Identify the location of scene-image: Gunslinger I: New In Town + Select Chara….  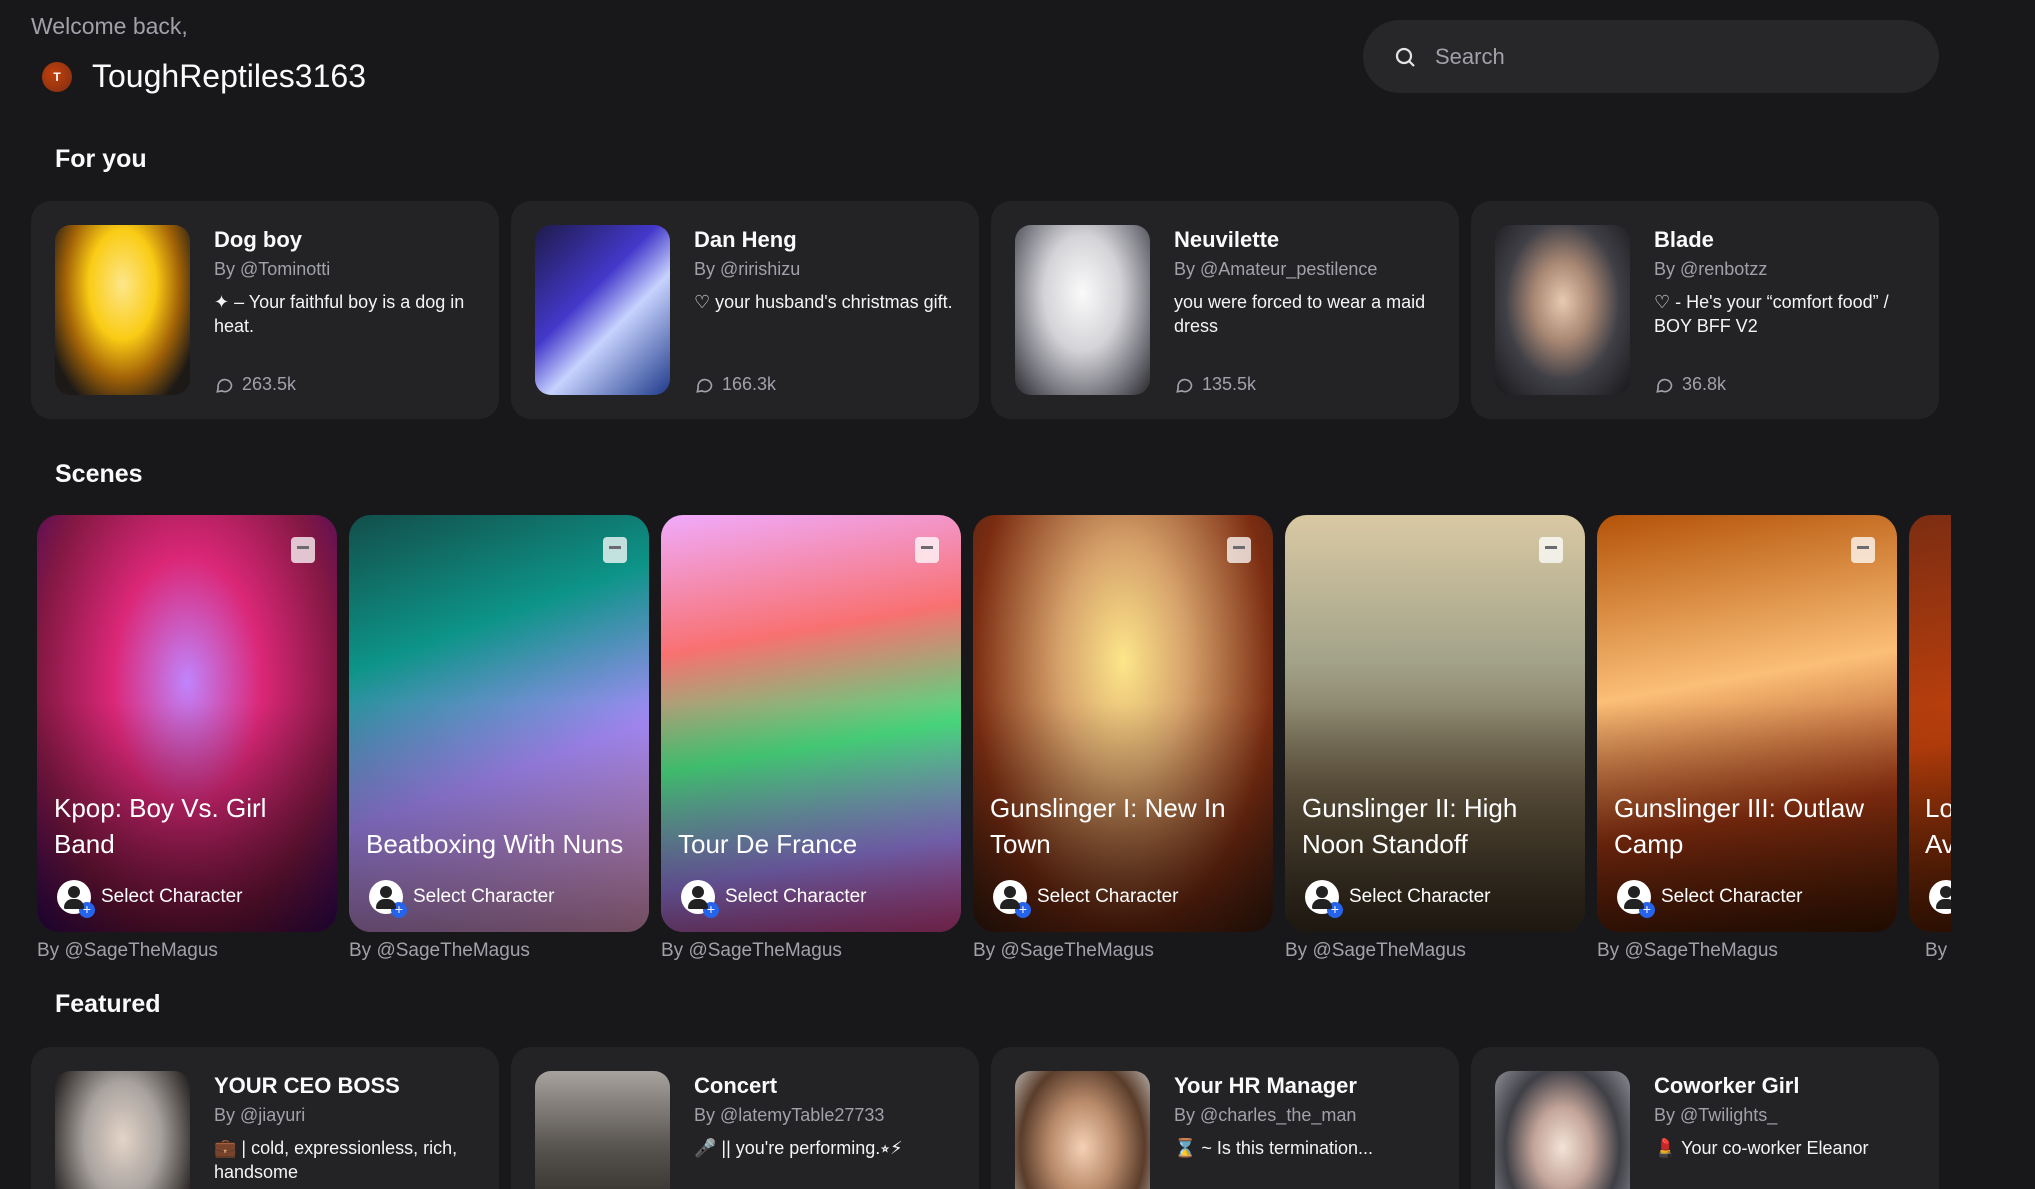
(1123, 723).